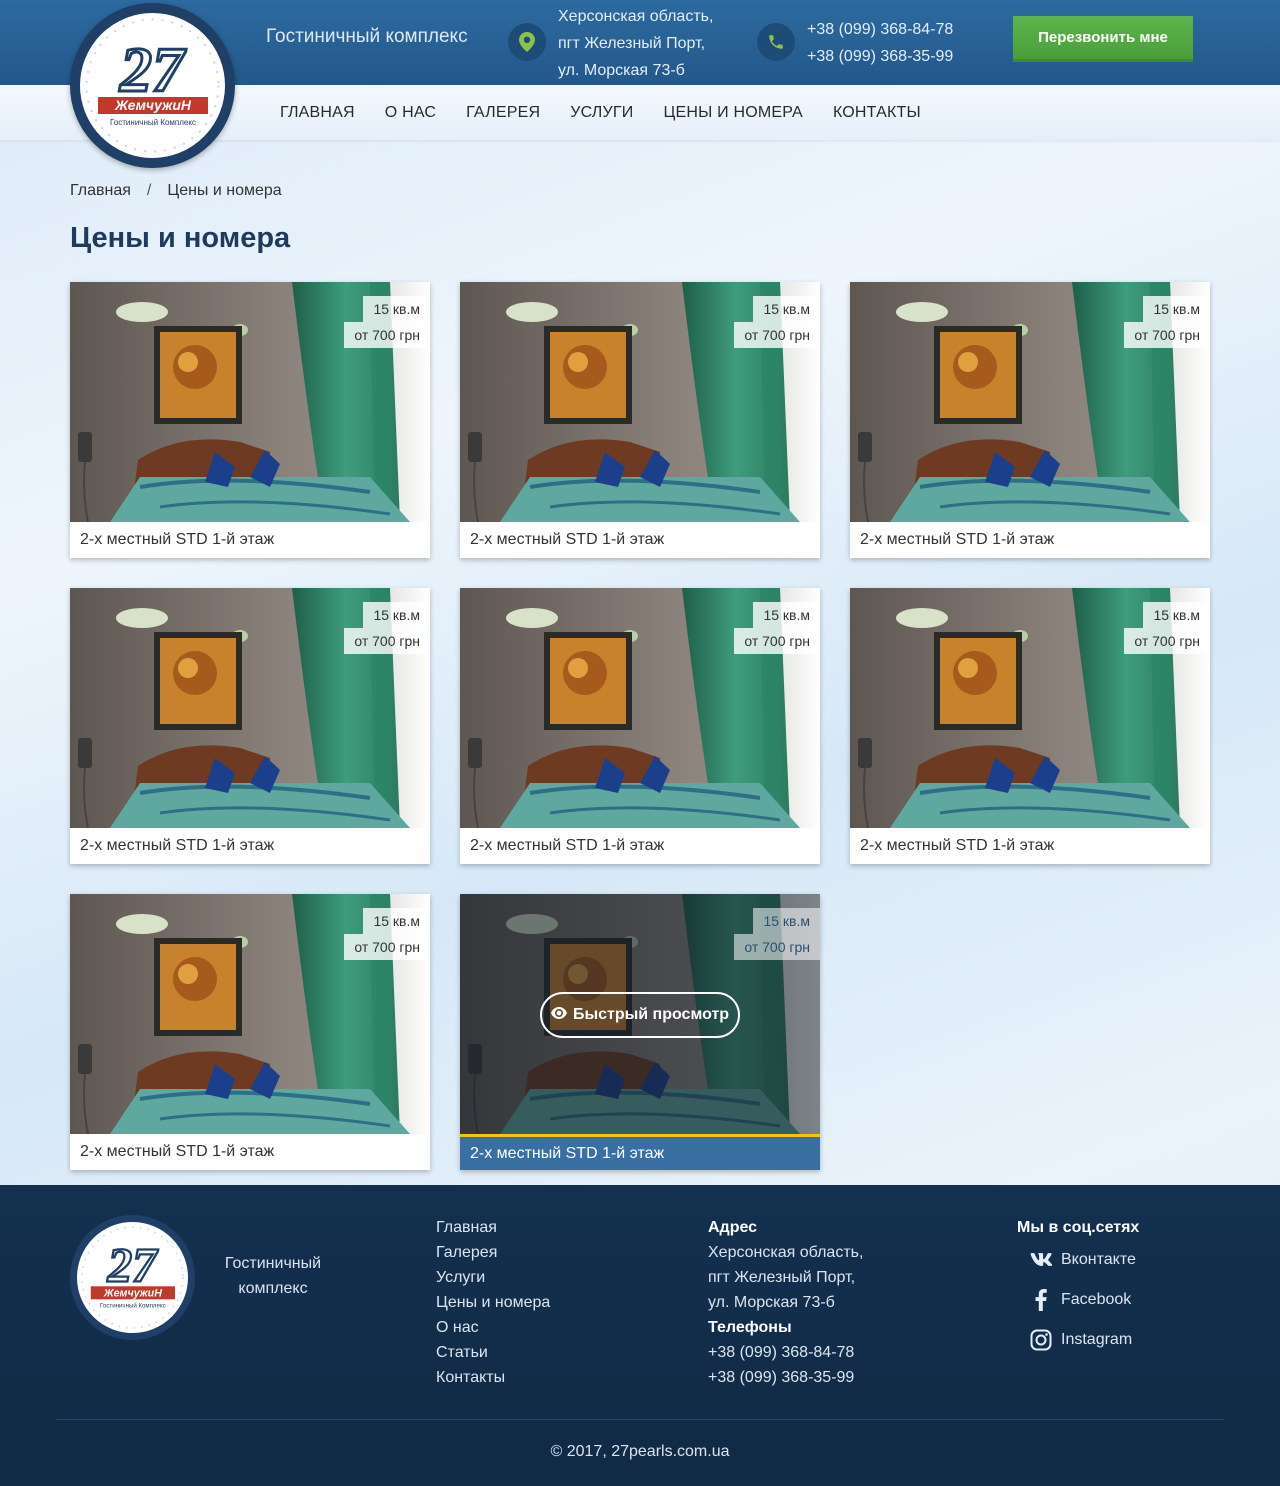  What do you see at coordinates (153, 105) in the screenshot?
I see `logo-name: ЖемчужиН` at bounding box center [153, 105].